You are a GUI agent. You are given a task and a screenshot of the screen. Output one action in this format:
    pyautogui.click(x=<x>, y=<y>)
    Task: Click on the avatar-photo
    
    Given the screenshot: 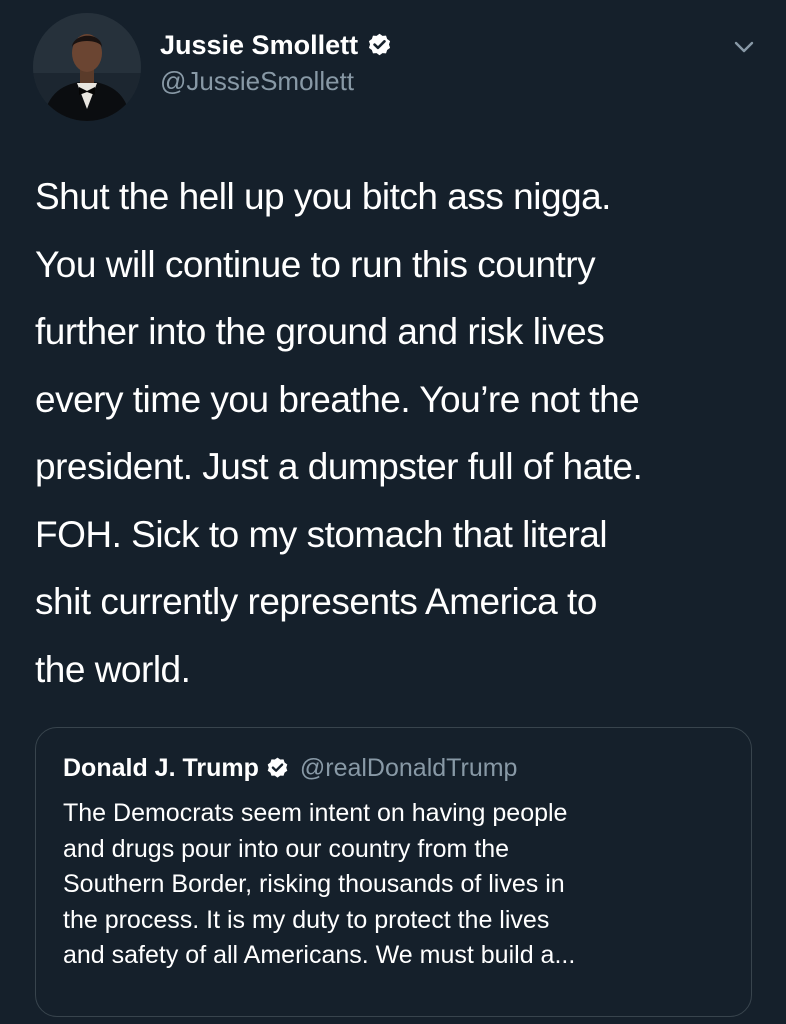 What is the action you would take?
    pyautogui.click(x=87, y=67)
    